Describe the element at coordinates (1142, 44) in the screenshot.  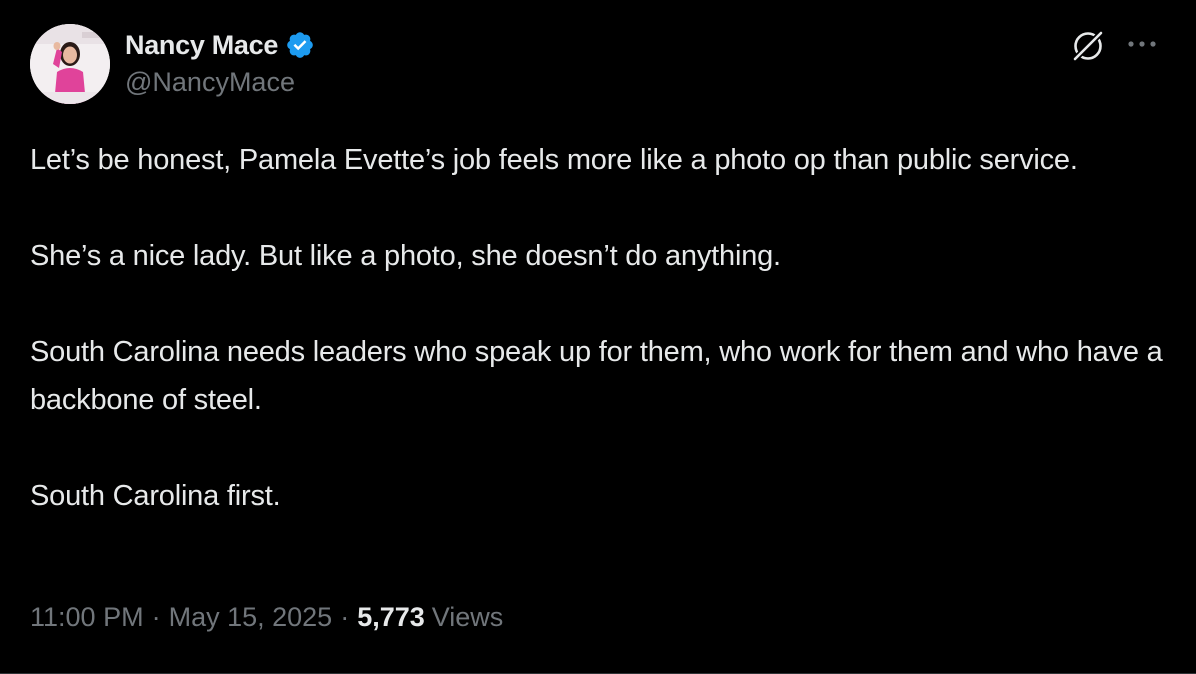
I see `more-options-icon` at that location.